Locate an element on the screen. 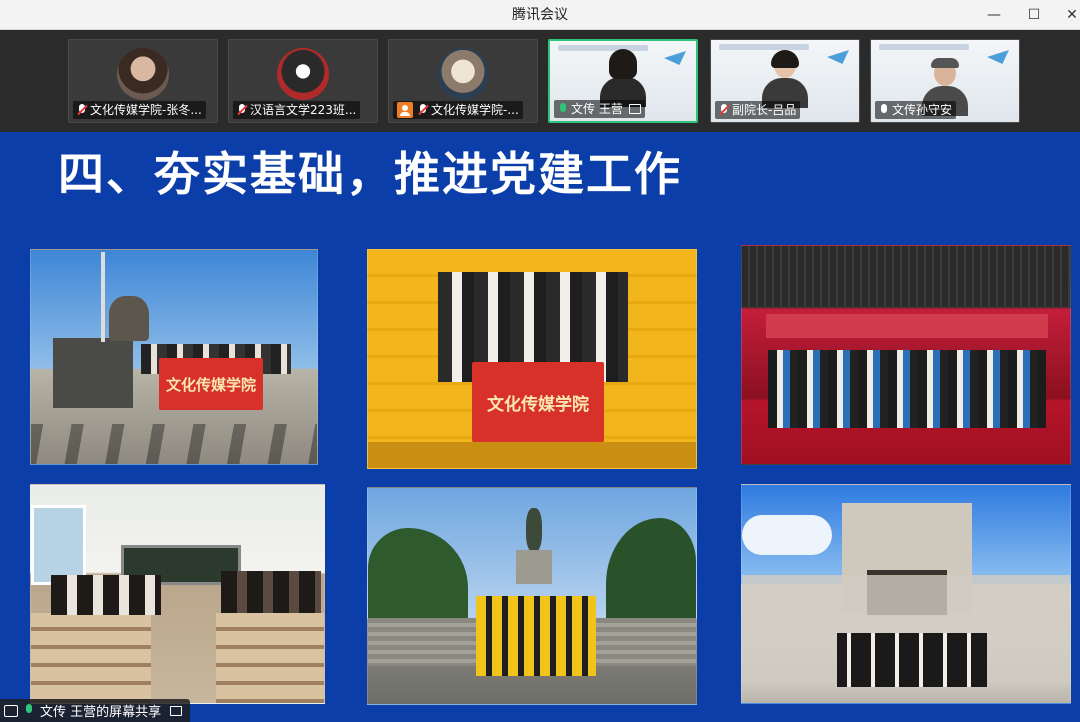 Image resolution: width=1080 pixels, height=722 pixels. students-left is located at coordinates (106, 595).